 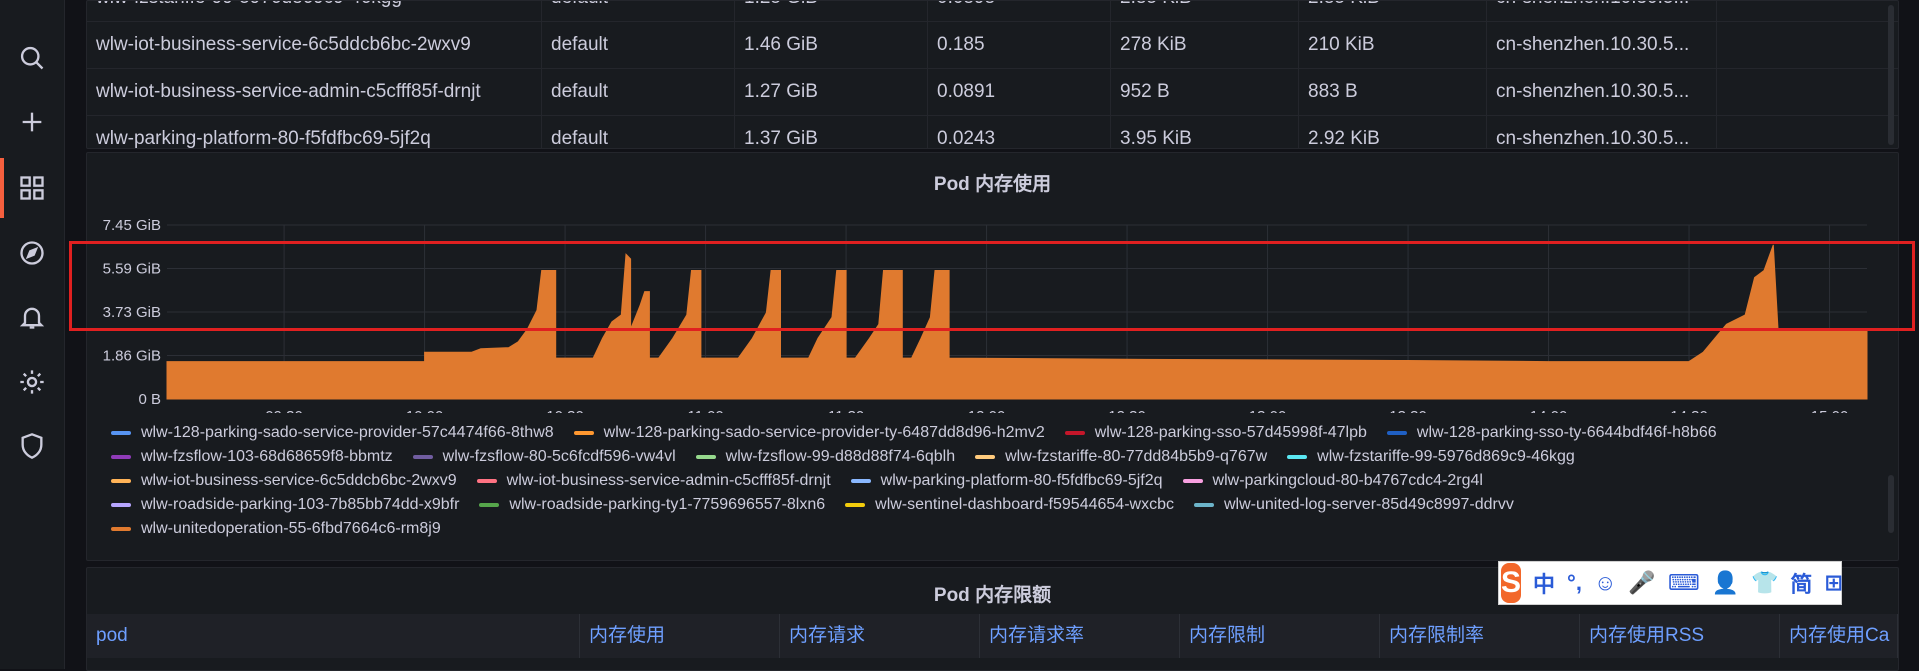 I want to click on ime-toolbox-icon: ⊞, so click(x=1833, y=583).